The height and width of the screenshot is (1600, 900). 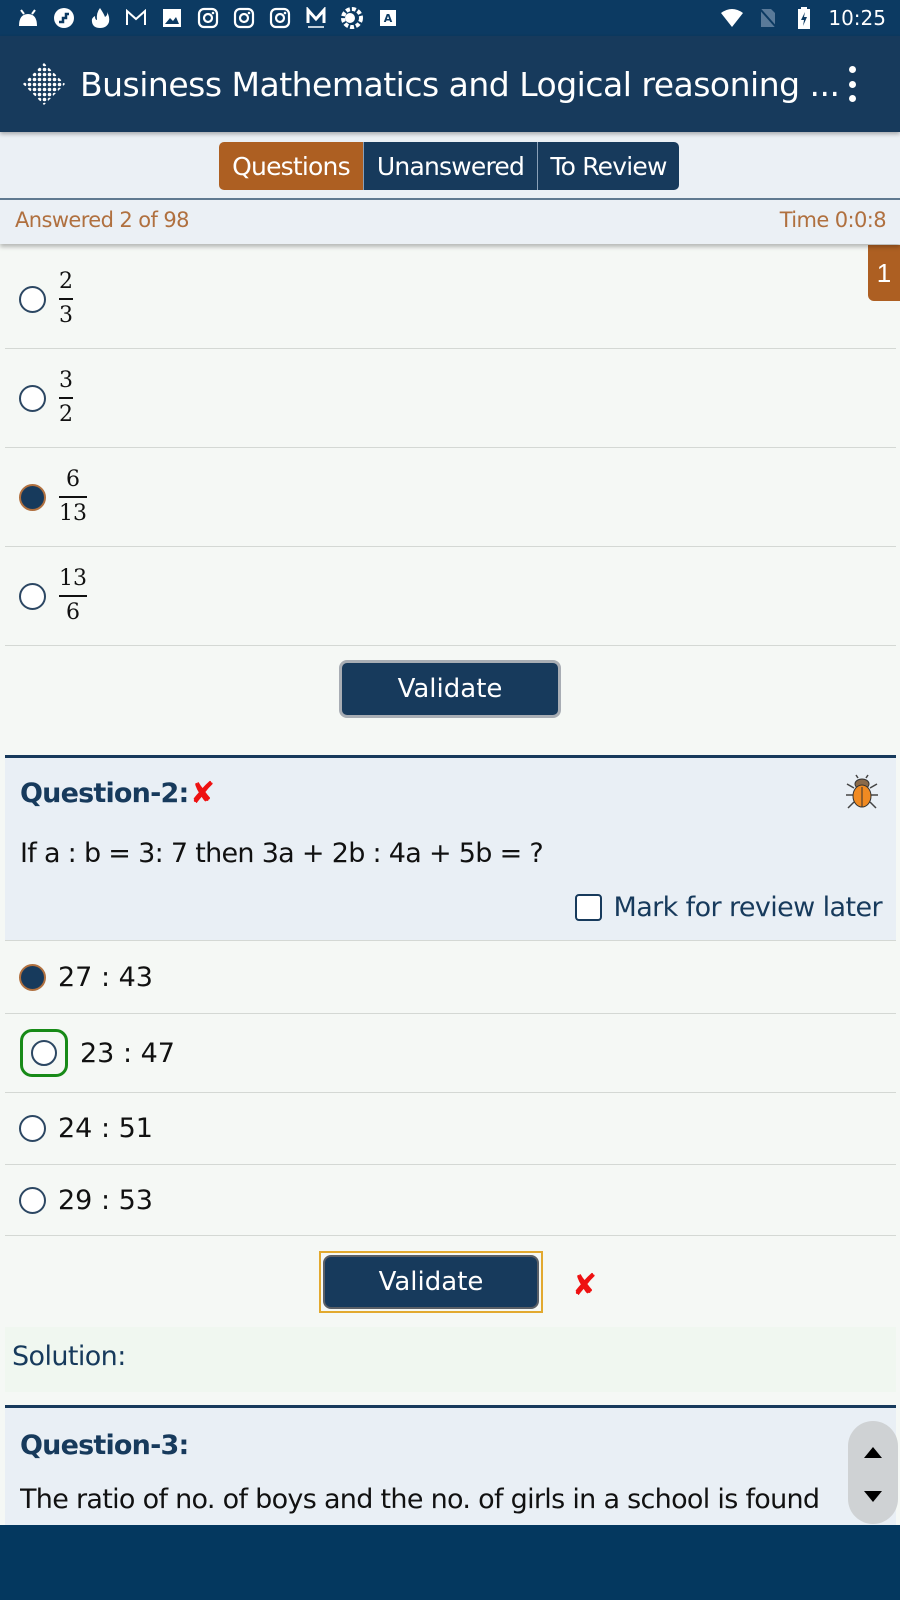 I want to click on mark-for-review: Mark for review later, so click(x=728, y=907).